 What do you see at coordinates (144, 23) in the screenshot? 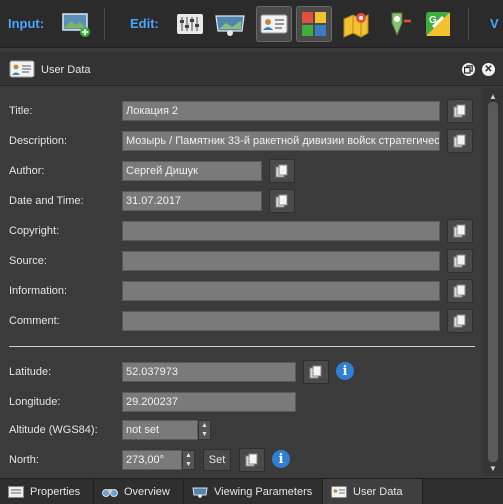
I see `edit-label: Edit:` at bounding box center [144, 23].